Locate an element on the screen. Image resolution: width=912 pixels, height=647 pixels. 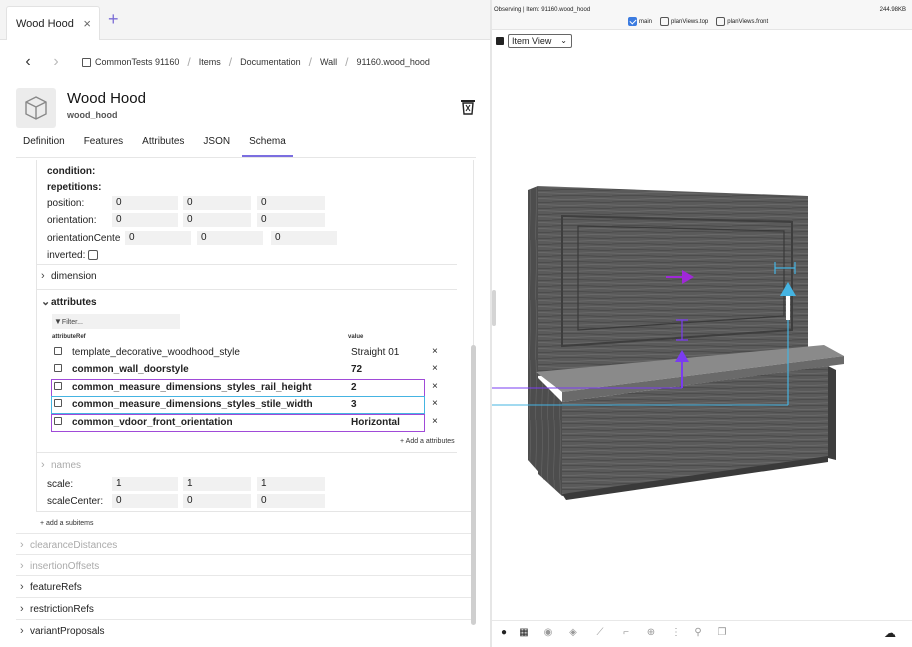
dimension-section: › dimension is located at coordinates (69, 276).